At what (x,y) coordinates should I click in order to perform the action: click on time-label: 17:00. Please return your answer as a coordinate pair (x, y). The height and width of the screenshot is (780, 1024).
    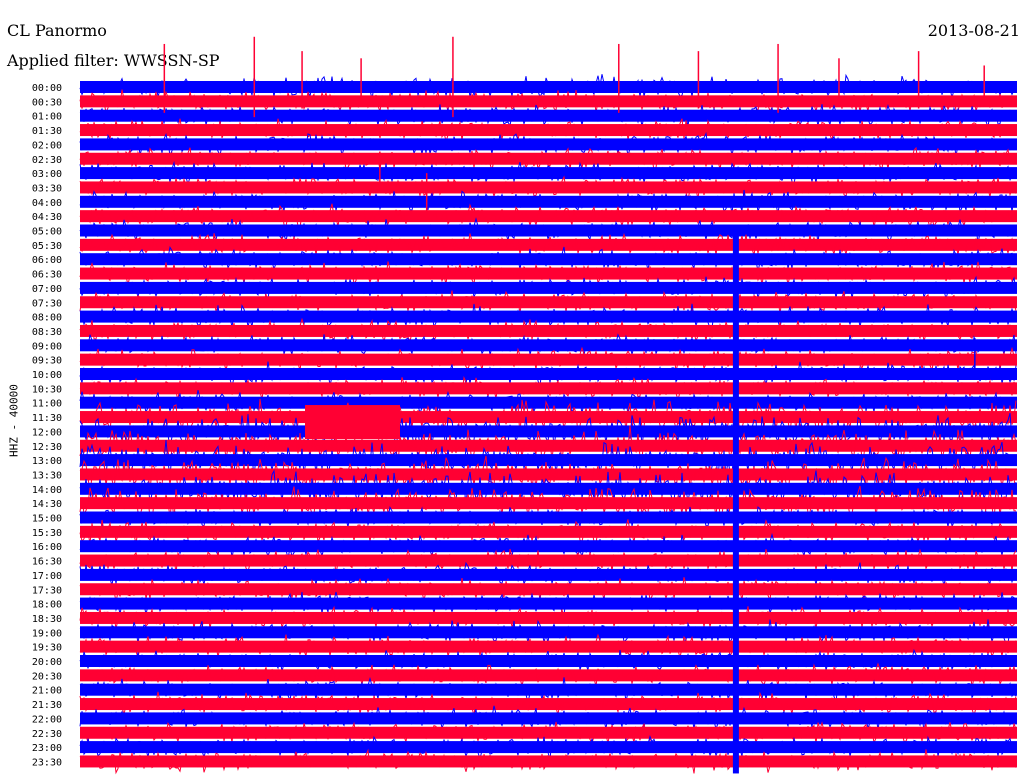
    Looking at the image, I should click on (47, 576).